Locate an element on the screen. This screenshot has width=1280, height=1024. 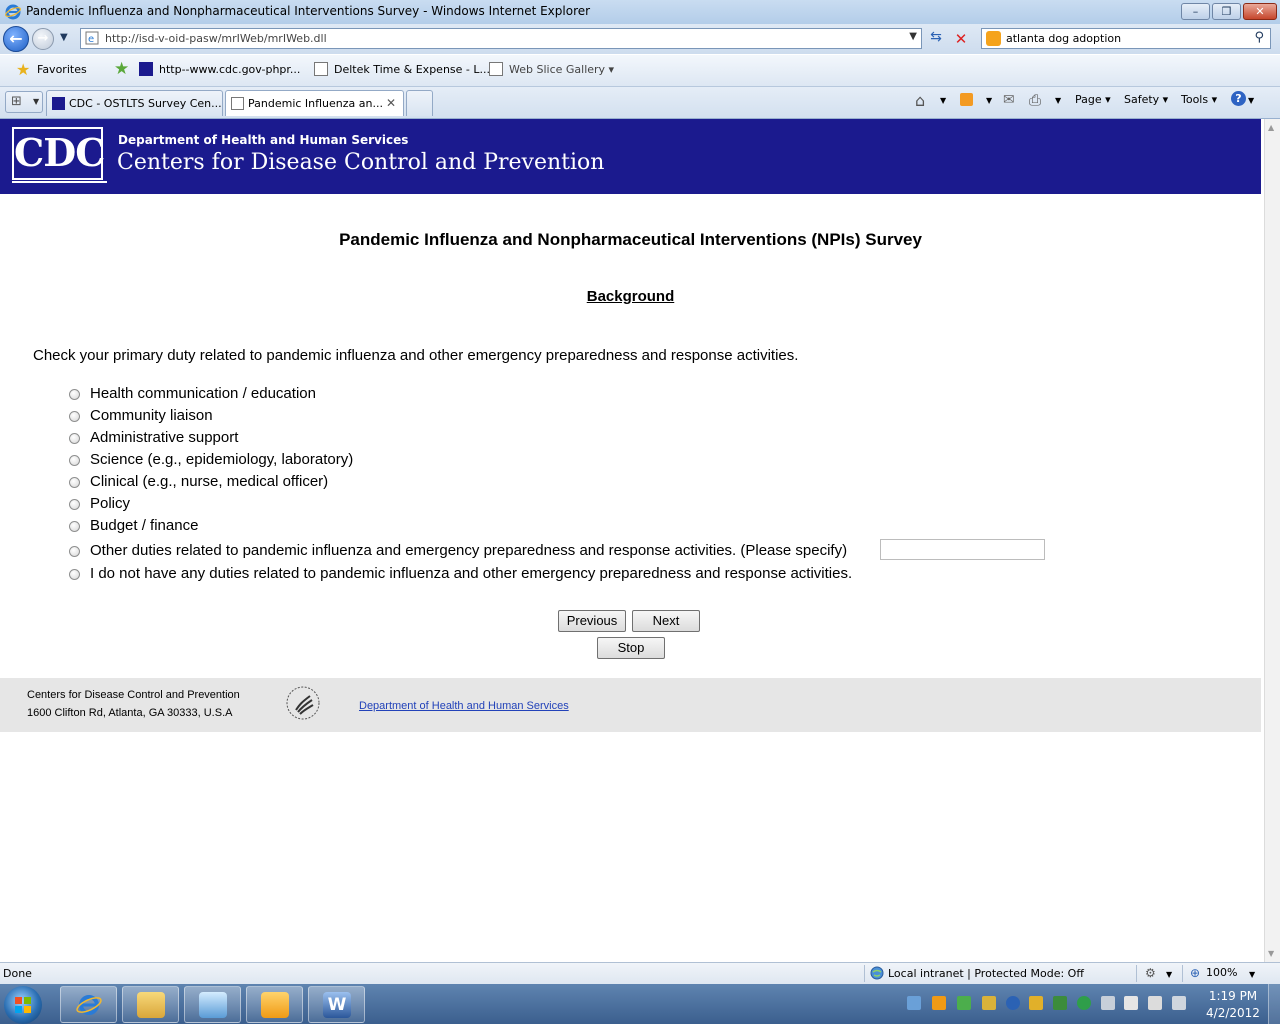
protected-mode-dropdown-icon: ▼ is located at coordinates (1169, 974).